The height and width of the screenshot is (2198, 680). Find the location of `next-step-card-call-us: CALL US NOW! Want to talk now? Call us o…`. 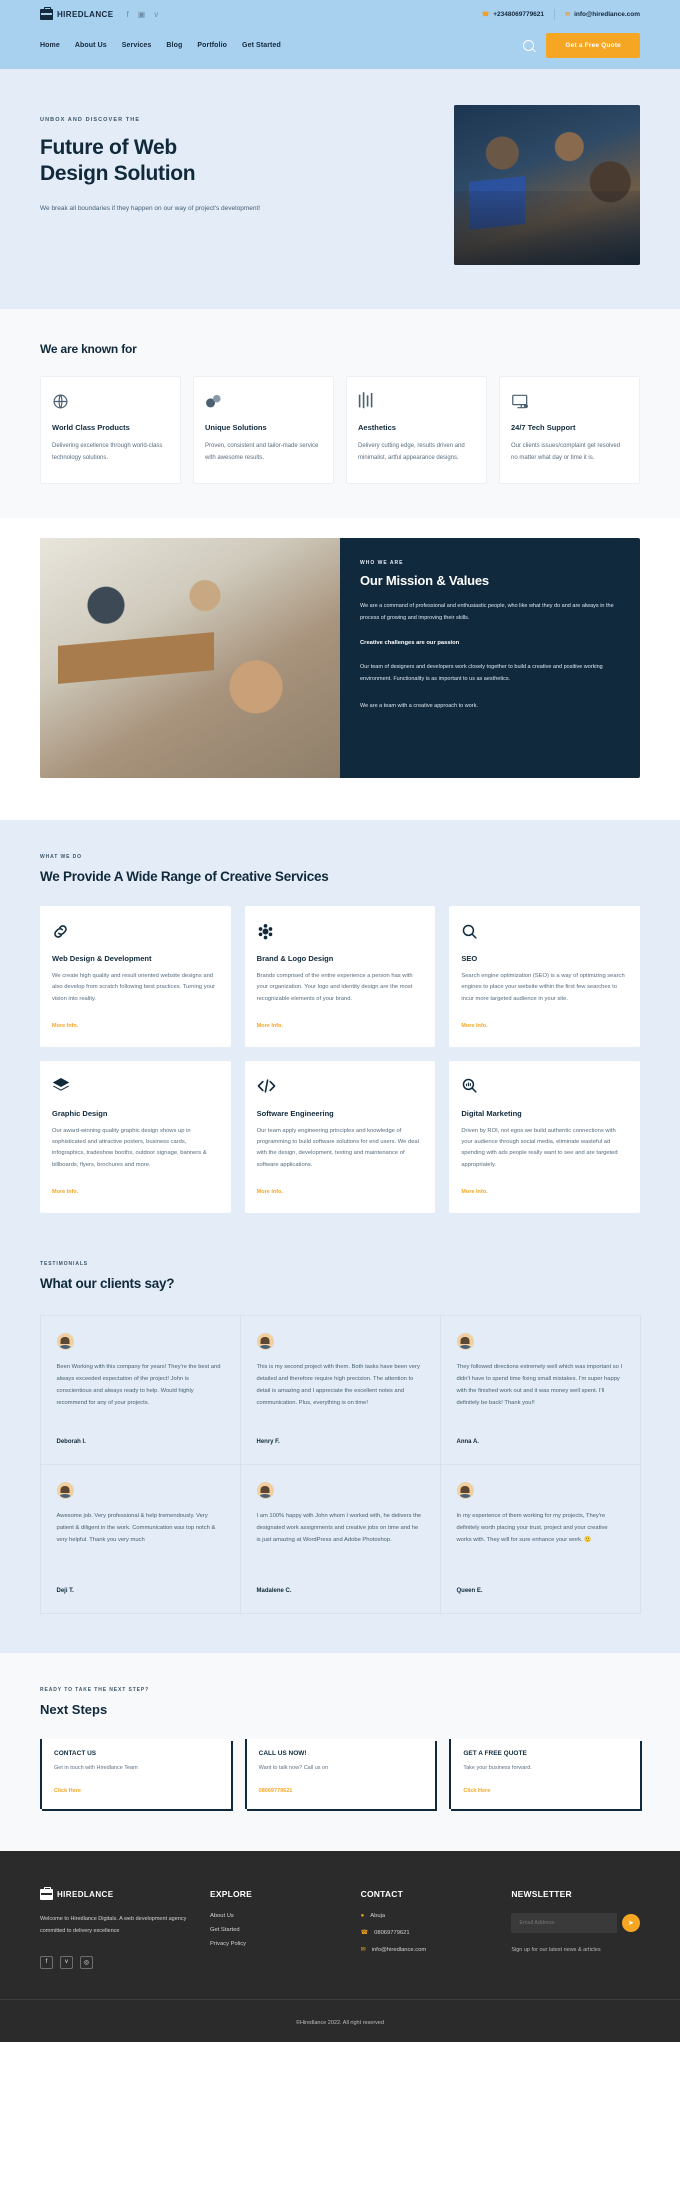

next-step-card-call-us: CALL US NOW! Want to talk now? Call us o… is located at coordinates (340, 1774).